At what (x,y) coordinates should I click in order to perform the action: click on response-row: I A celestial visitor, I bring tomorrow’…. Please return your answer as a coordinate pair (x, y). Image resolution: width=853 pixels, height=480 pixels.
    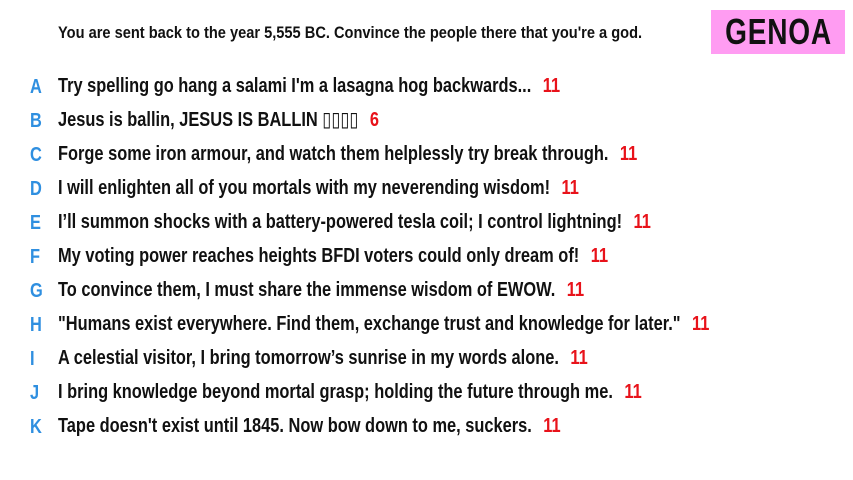
    Looking at the image, I should click on (426, 359).